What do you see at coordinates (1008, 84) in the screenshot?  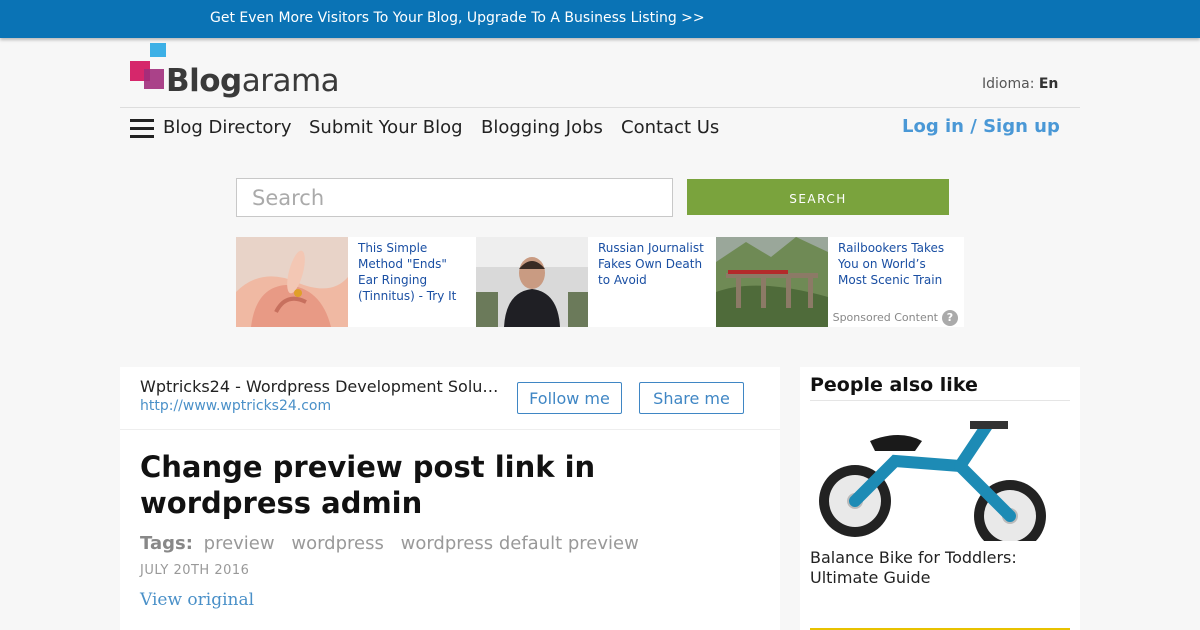 I see `language-label: Idioma:` at bounding box center [1008, 84].